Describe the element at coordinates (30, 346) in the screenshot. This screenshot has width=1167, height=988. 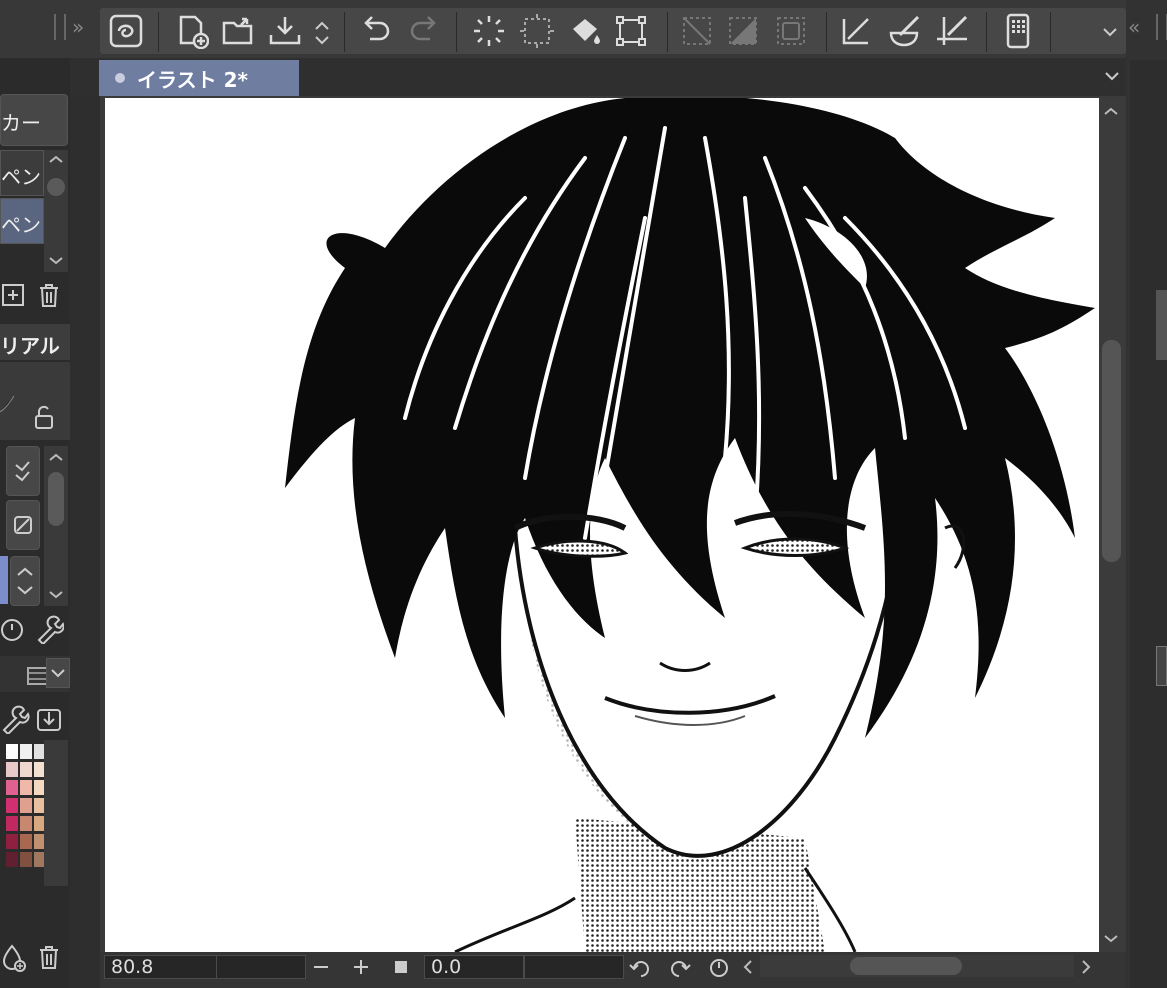
I see `tool-property-label: リアル` at that location.